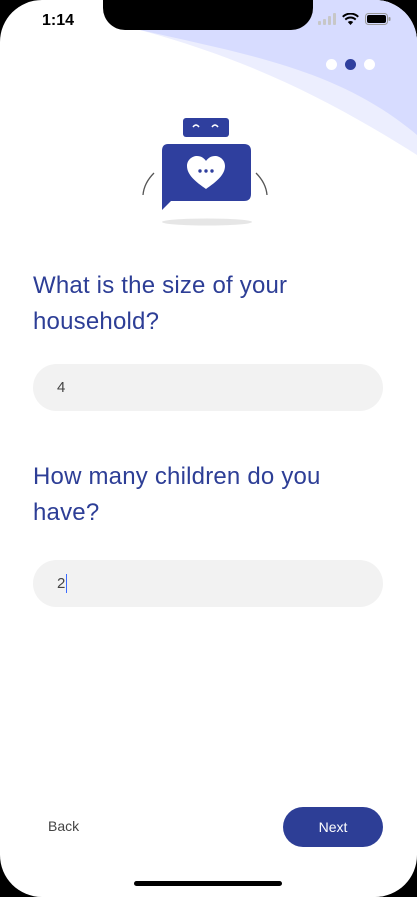  Describe the element at coordinates (378, 19) in the screenshot. I see `battery-icon` at that location.